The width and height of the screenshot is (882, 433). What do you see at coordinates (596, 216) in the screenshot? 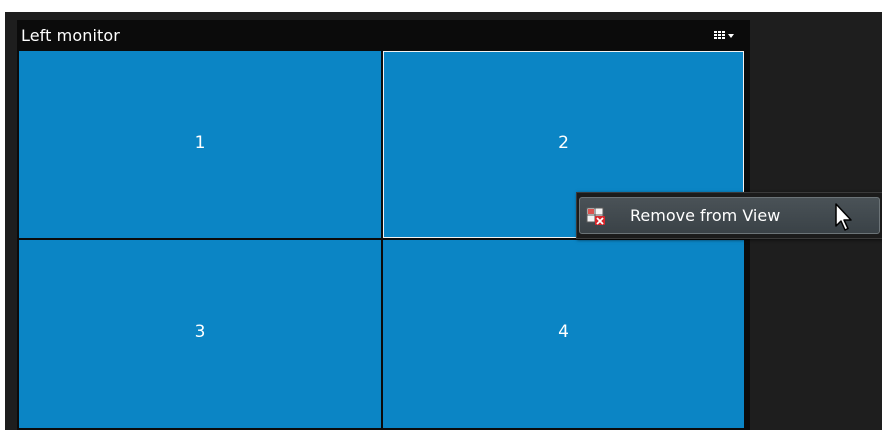
I see `remove-from-view-icon` at bounding box center [596, 216].